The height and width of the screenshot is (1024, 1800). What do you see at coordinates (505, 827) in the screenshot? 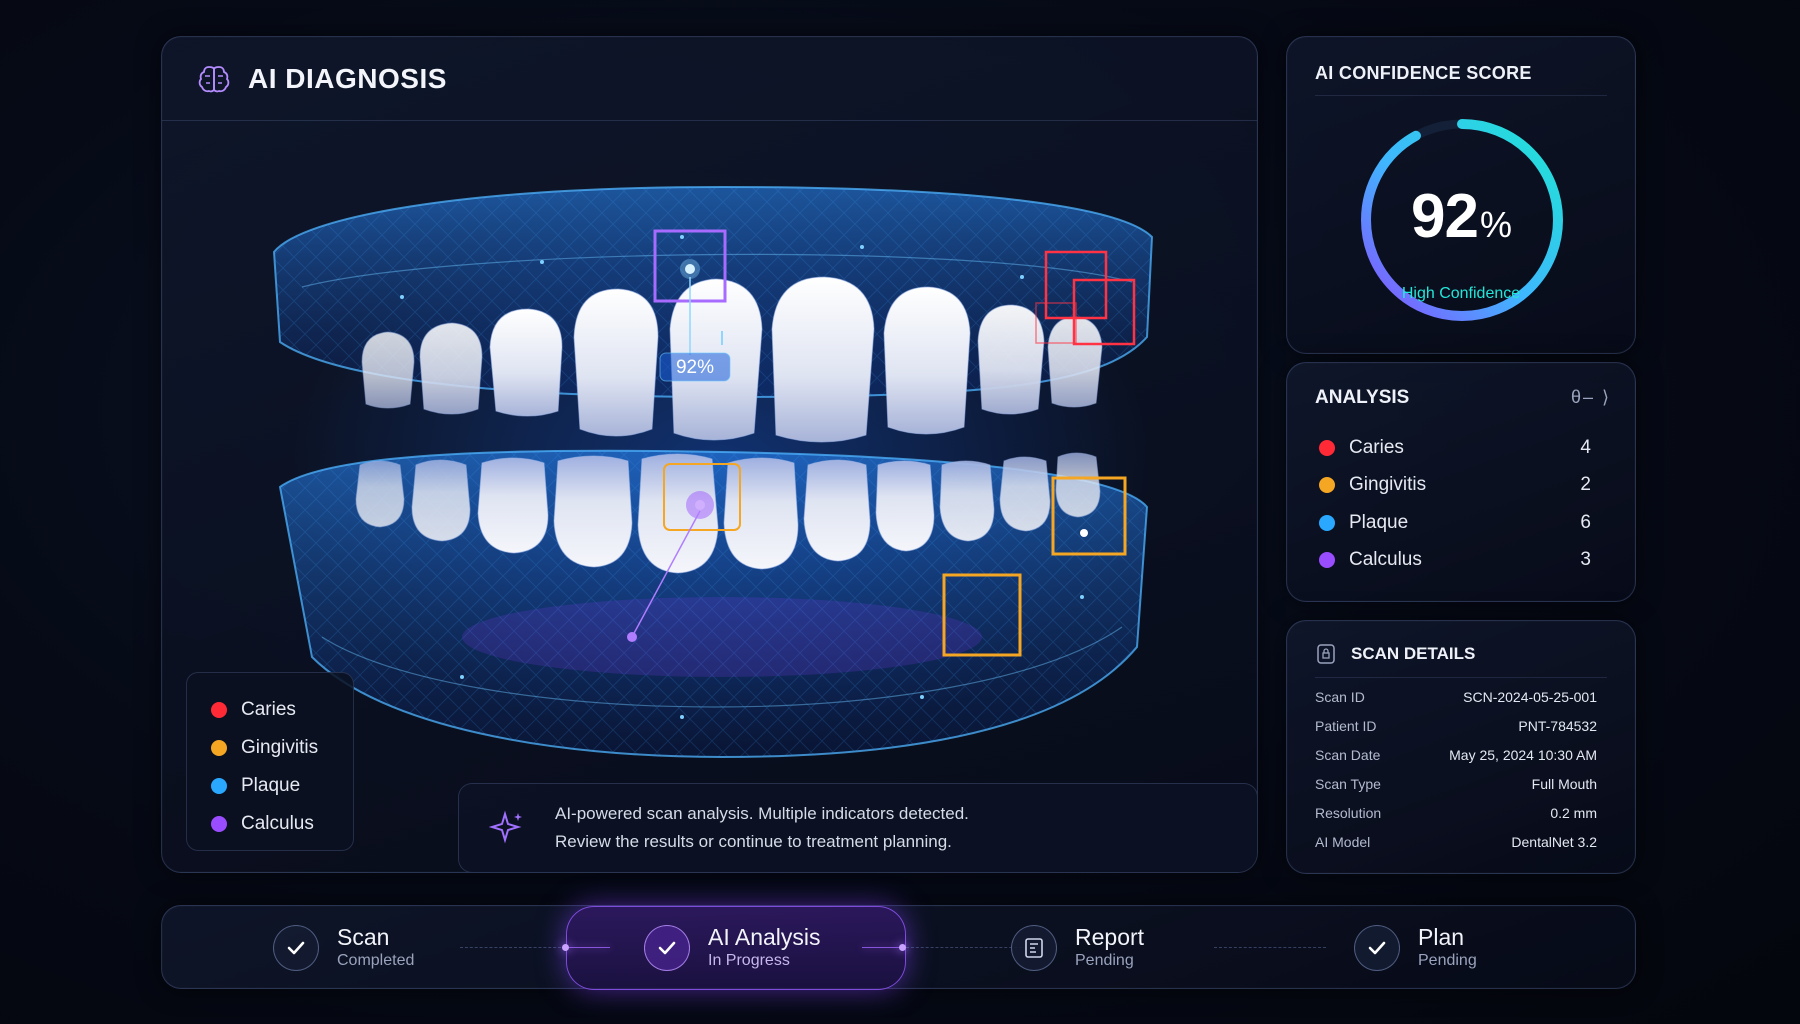
I see `sparkle-icon` at bounding box center [505, 827].